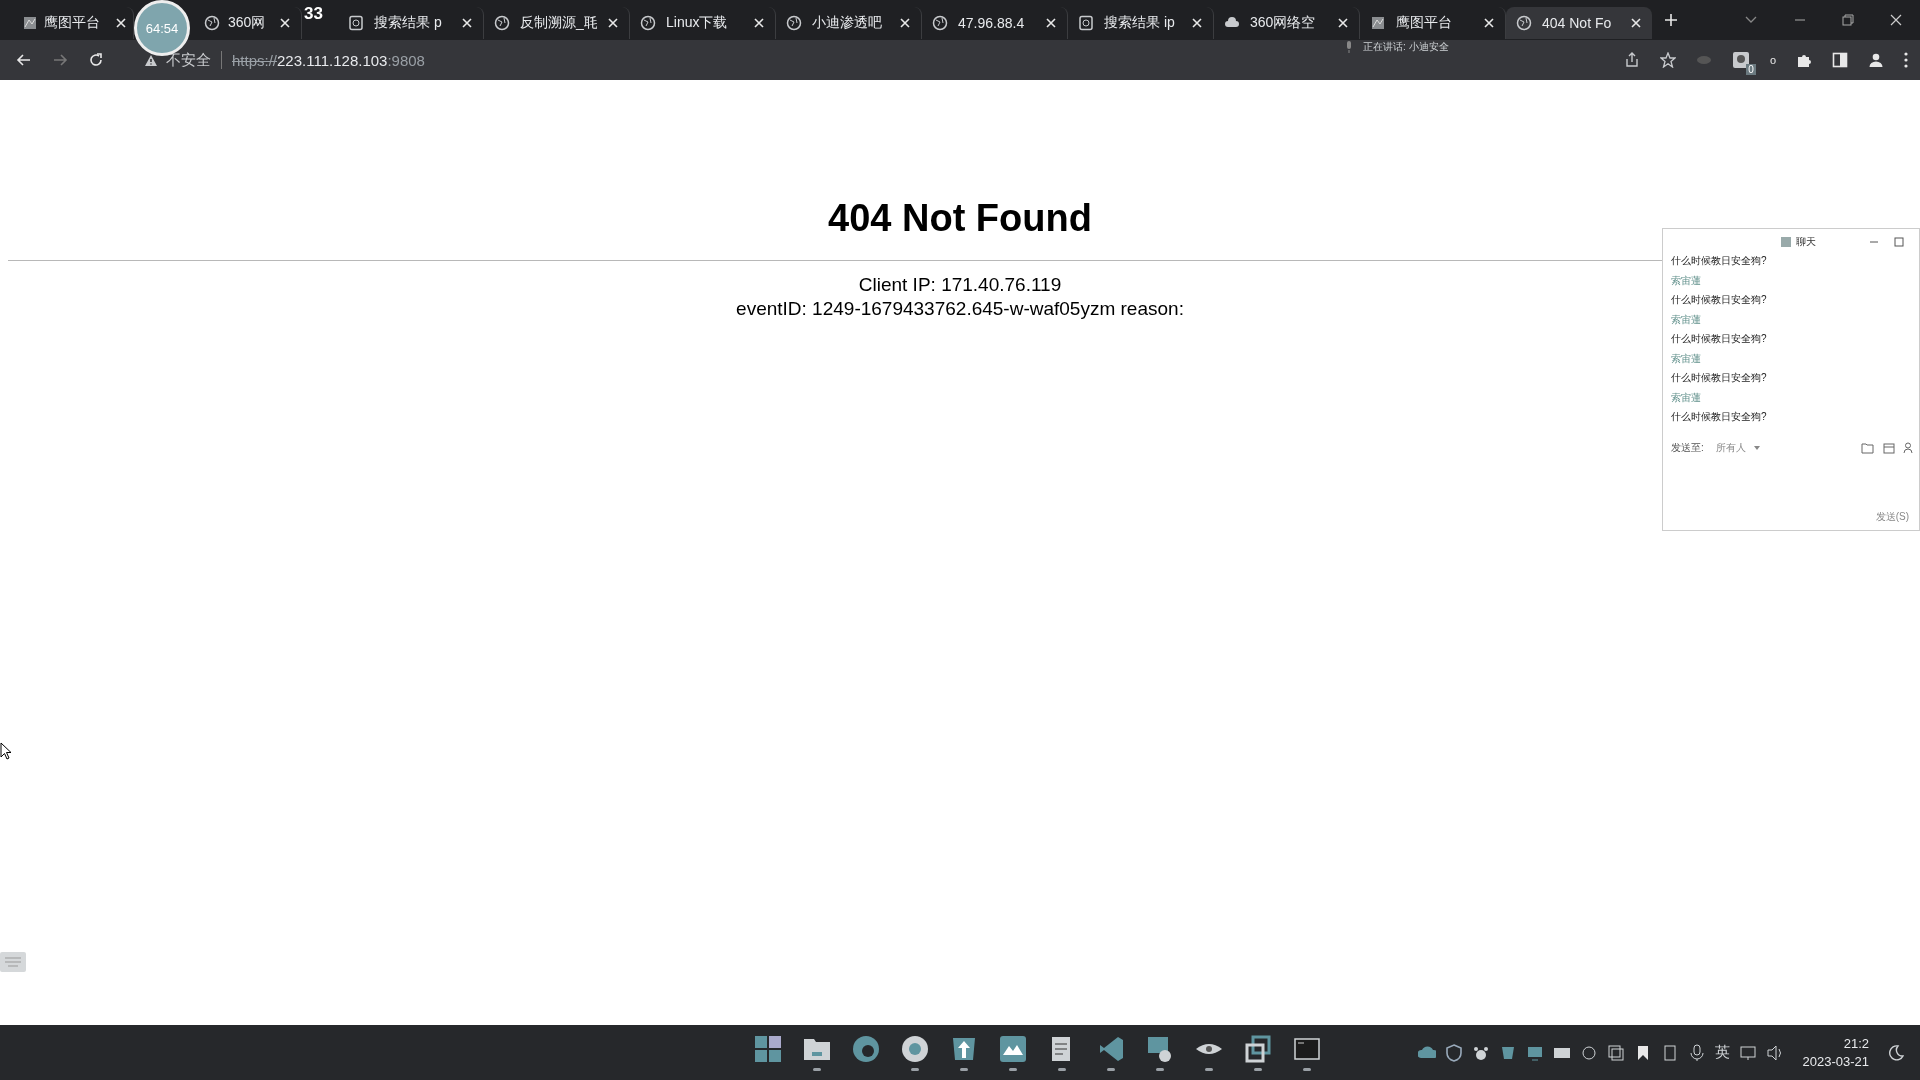 Image resolution: width=1920 pixels, height=1080 pixels. What do you see at coordinates (1013, 1049) in the screenshot?
I see `mountain-icon` at bounding box center [1013, 1049].